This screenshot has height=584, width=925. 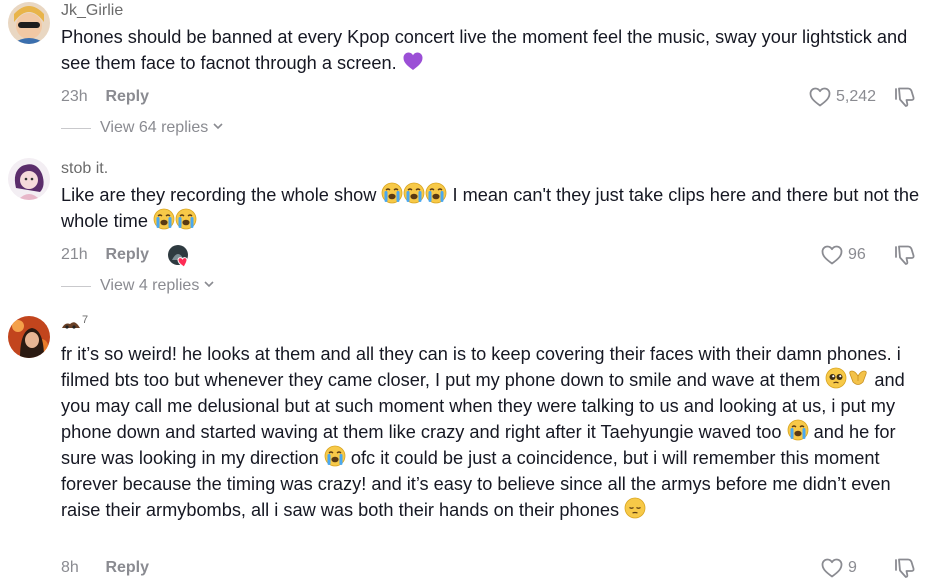 I want to click on creator-liked-badge, so click(x=179, y=256).